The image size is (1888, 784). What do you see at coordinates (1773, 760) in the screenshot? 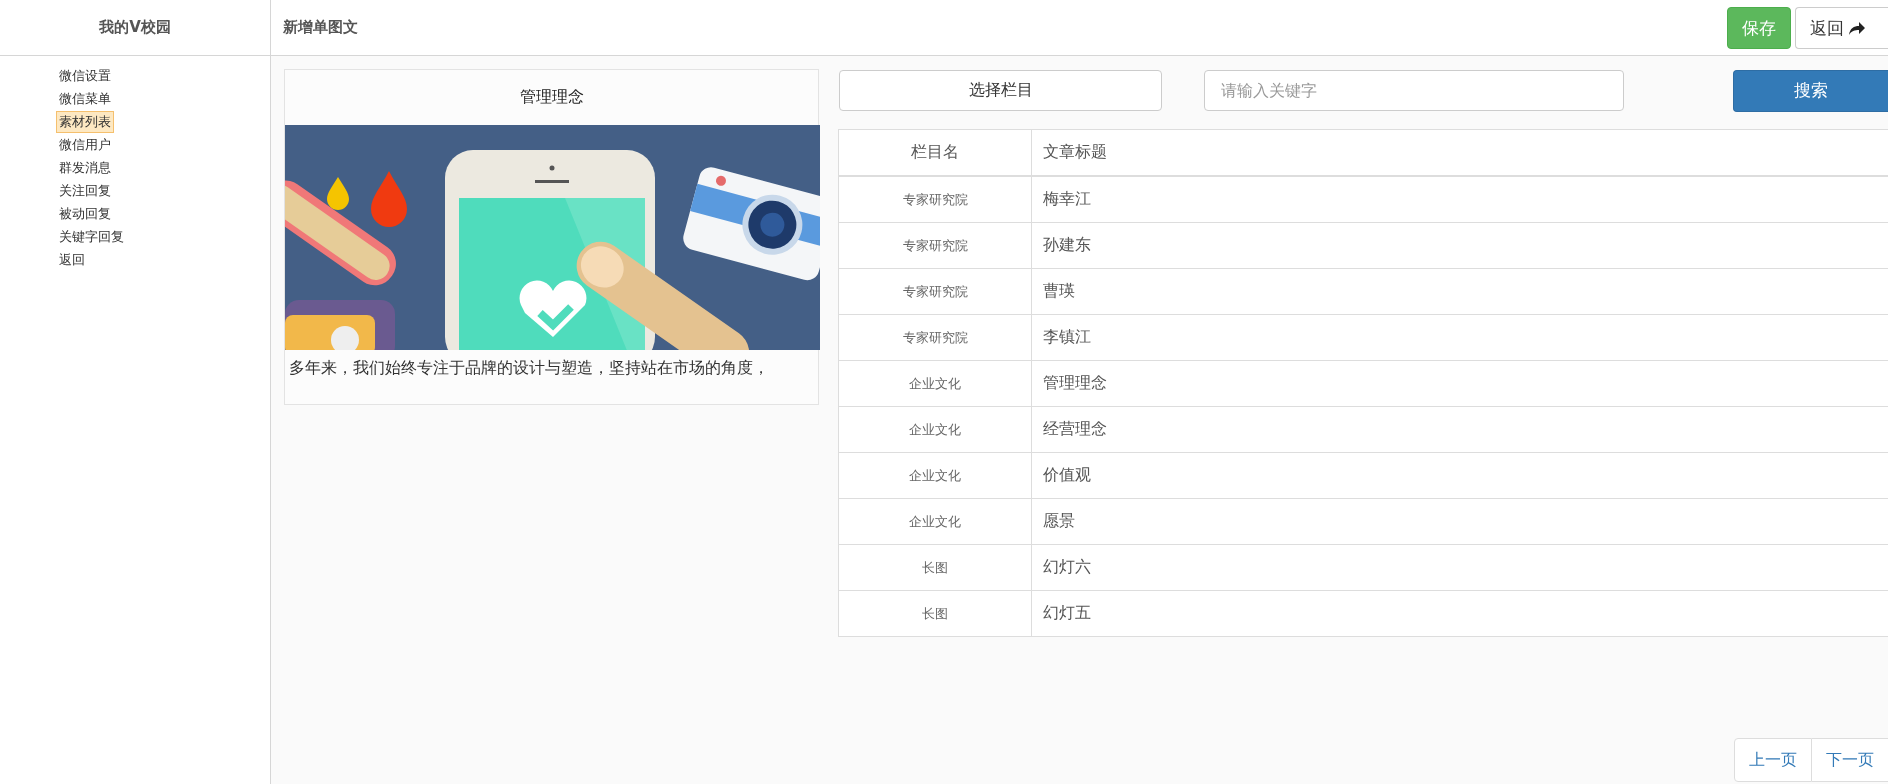
I see `previous-page-button: 上一页` at bounding box center [1773, 760].